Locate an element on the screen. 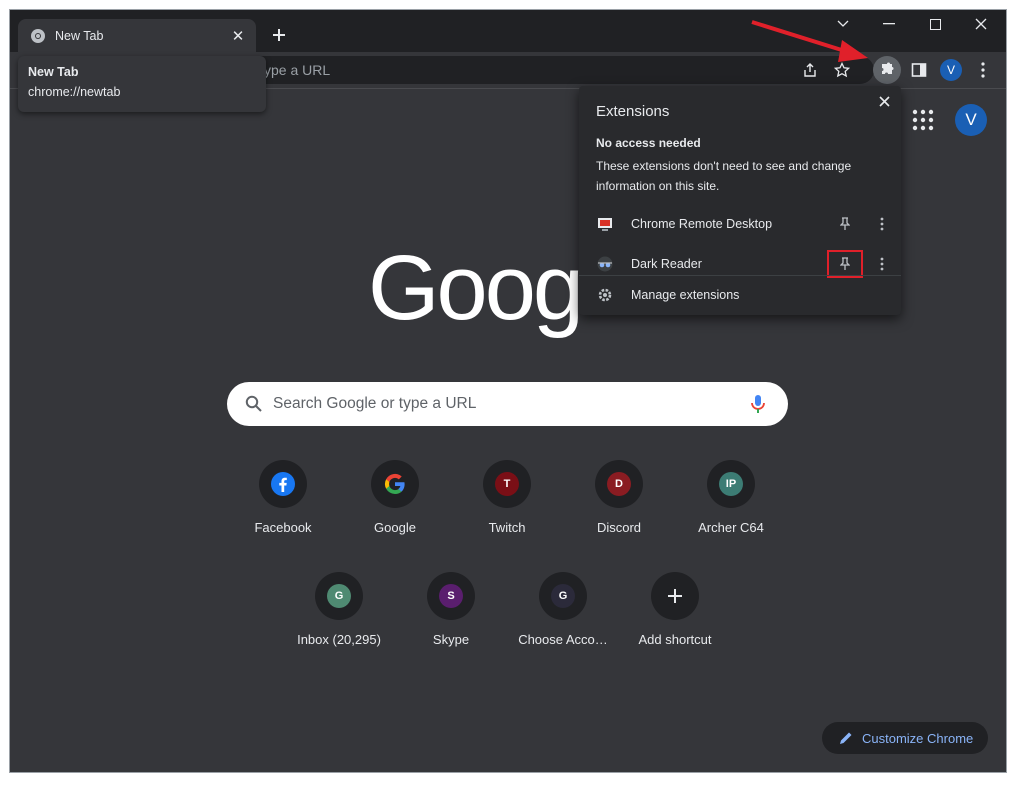  close-window-button is located at coordinates (981, 24).